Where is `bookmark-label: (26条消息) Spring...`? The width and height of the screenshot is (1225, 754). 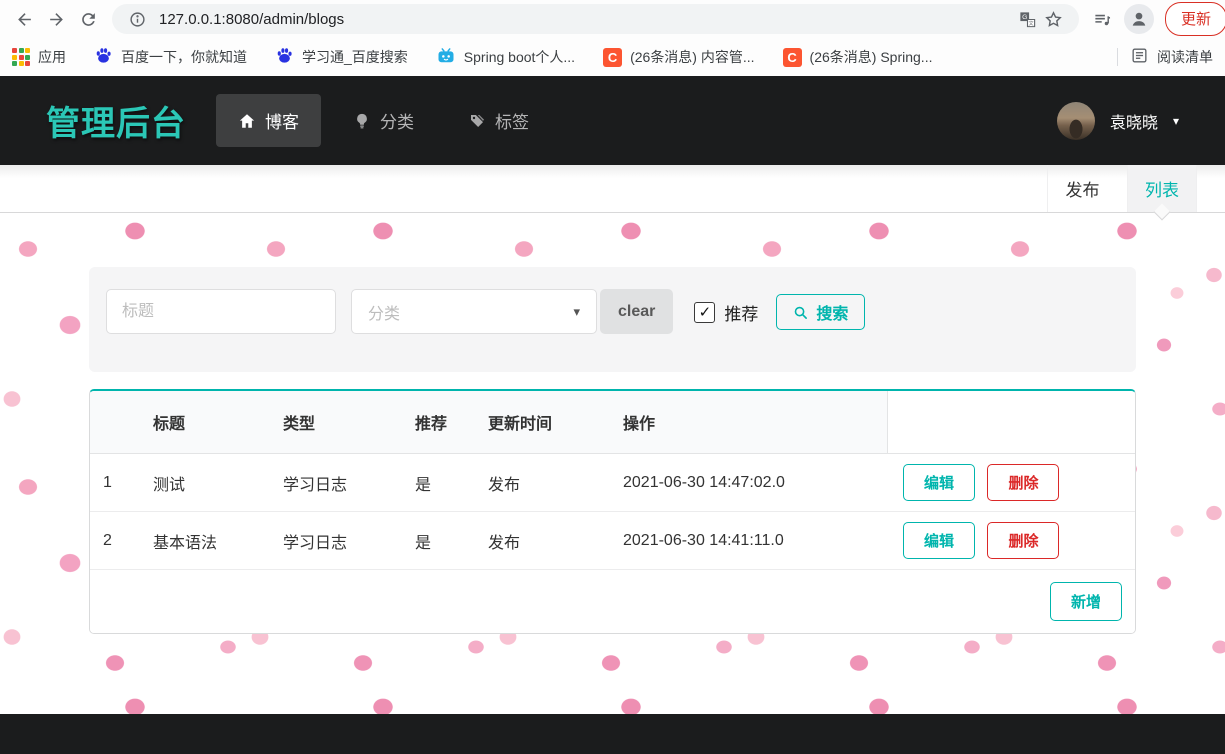
bookmark-label: (26条消息) Spring... is located at coordinates (871, 57).